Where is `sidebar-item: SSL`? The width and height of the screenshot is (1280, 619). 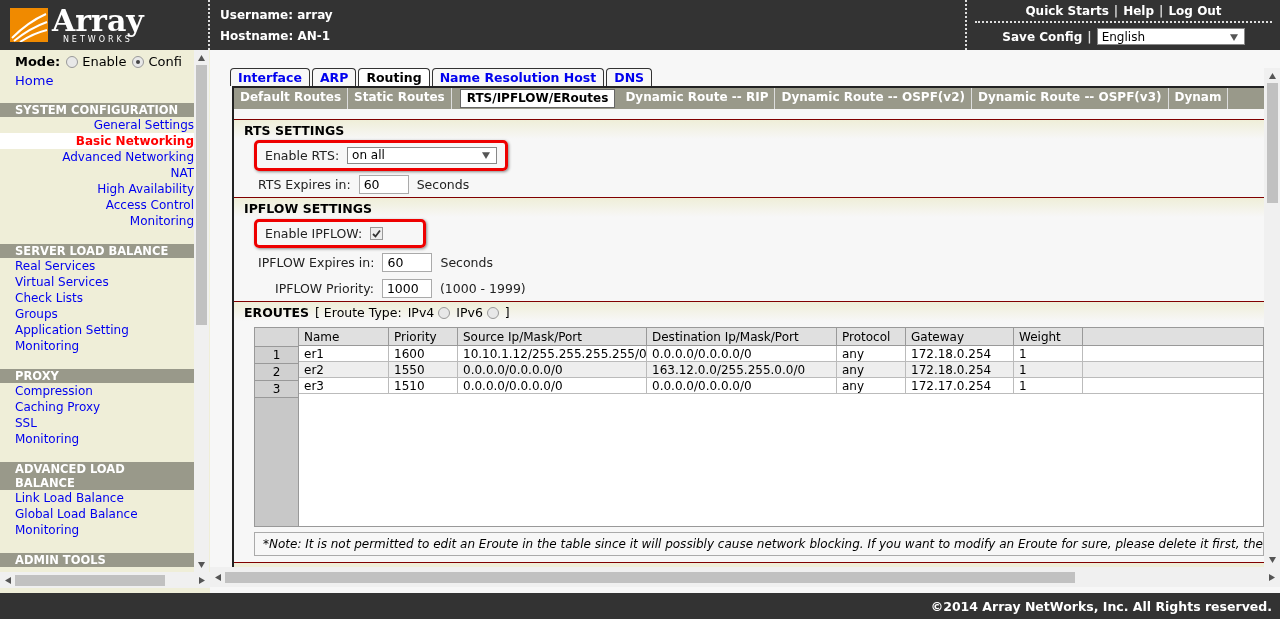 sidebar-item: SSL is located at coordinates (97, 423).